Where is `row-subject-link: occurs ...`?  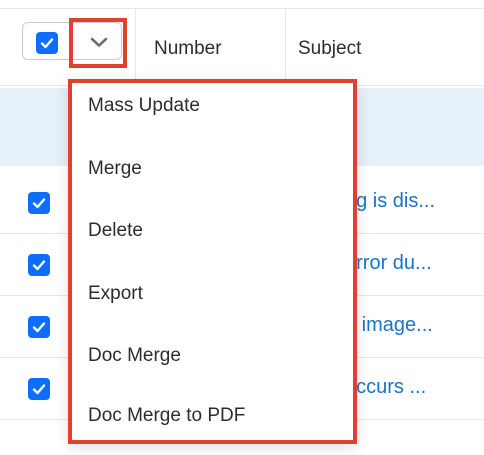 row-subject-link: occurs ... is located at coordinates (385, 387).